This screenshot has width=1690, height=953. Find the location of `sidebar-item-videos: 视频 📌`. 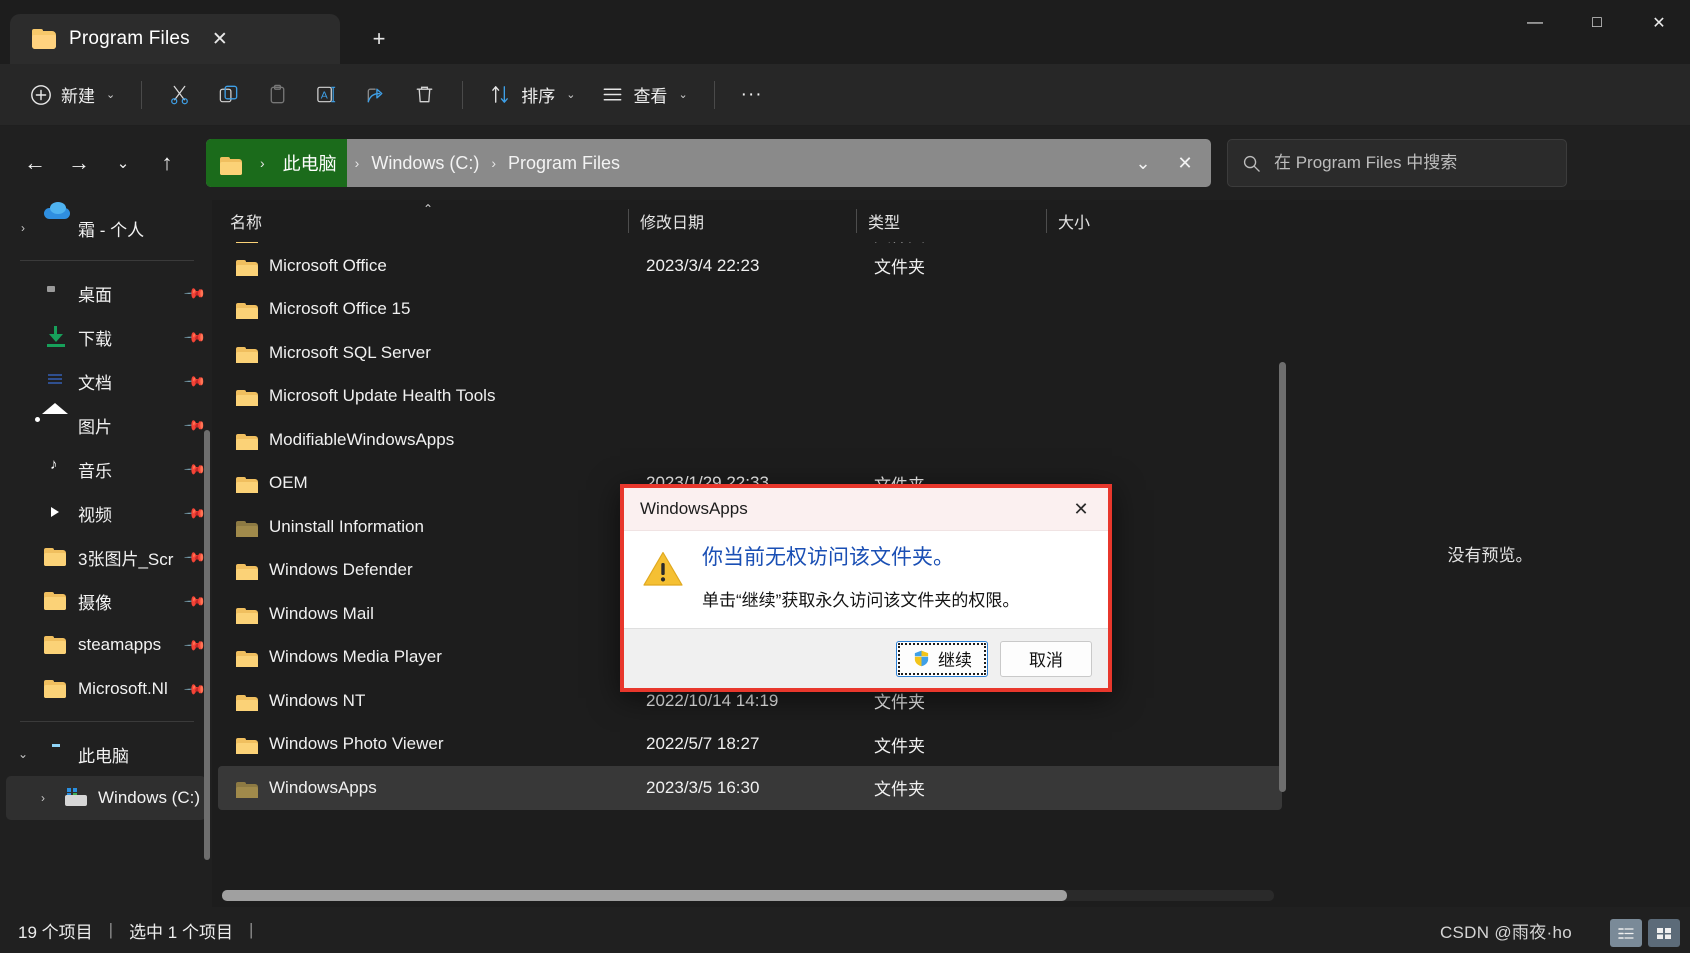

sidebar-item-videos: 视频 📌 is located at coordinates (106, 513).